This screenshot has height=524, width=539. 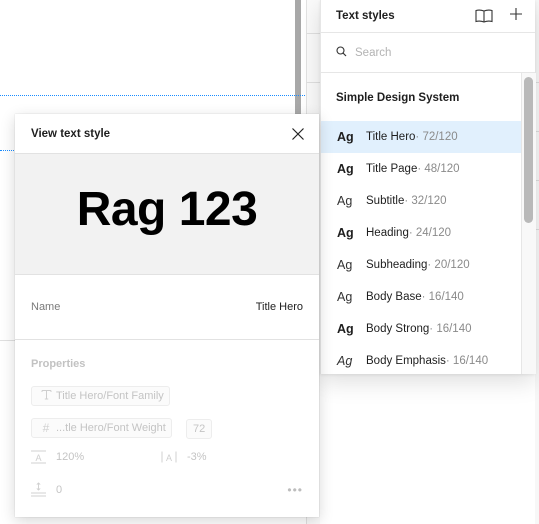 I want to click on text-style-item: Ag Body Base · 16/140, so click(x=421, y=297).